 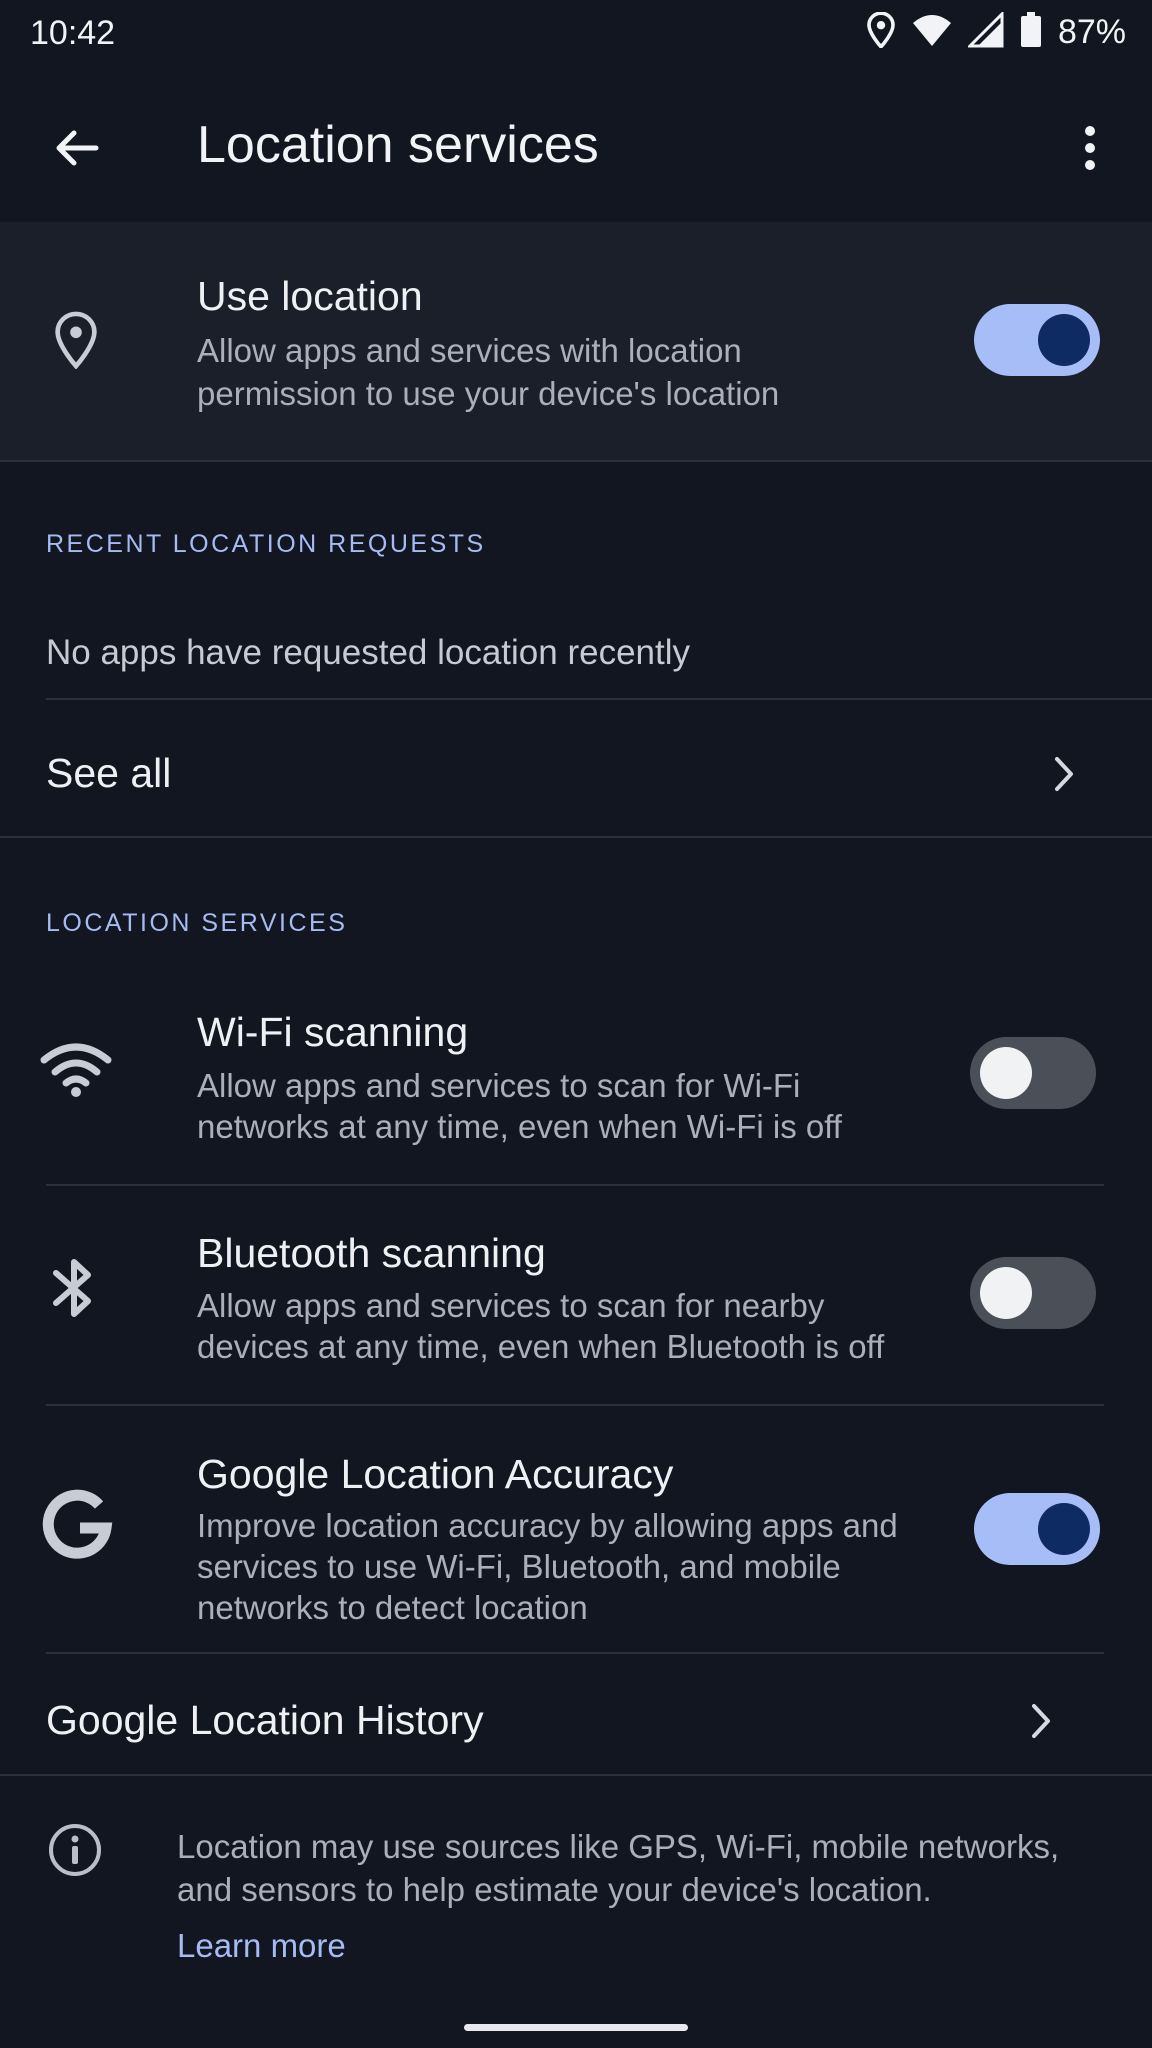 What do you see at coordinates (1091, 32) in the screenshot?
I see `battery-percent: 87%` at bounding box center [1091, 32].